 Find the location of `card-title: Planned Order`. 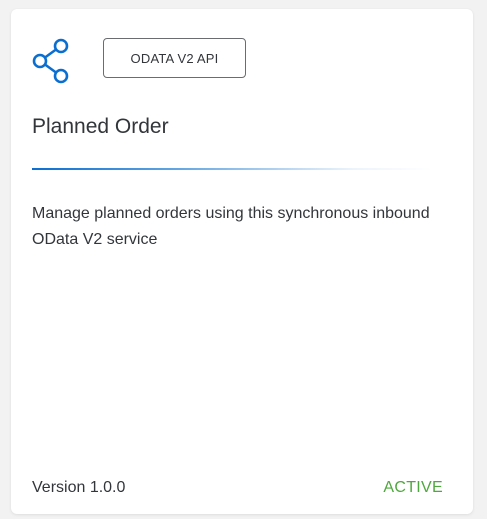

card-title: Planned Order is located at coordinates (100, 126).